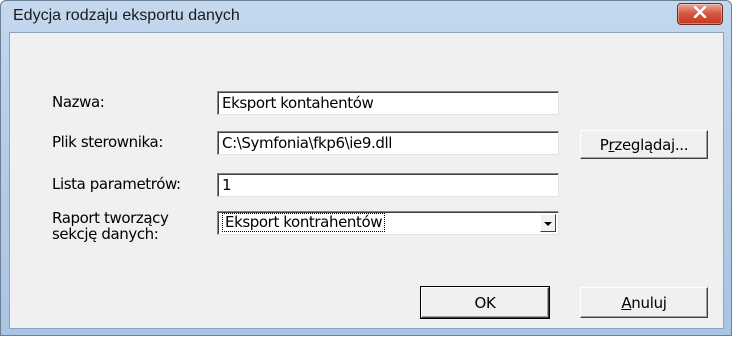 The image size is (734, 338). Describe the element at coordinates (105, 234) in the screenshot. I see `report-label-line2: sekcję danych:` at that location.